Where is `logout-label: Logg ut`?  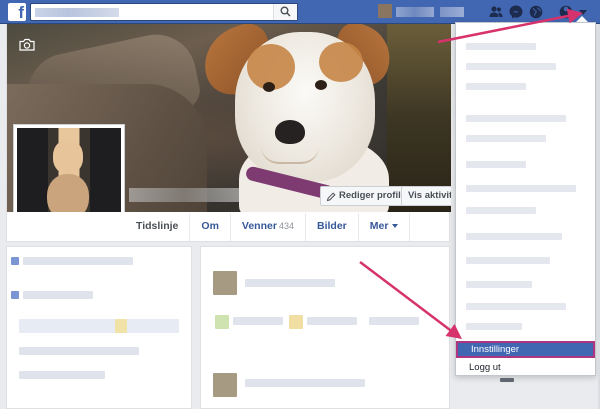
logout-label: Logg ut is located at coordinates (485, 367).